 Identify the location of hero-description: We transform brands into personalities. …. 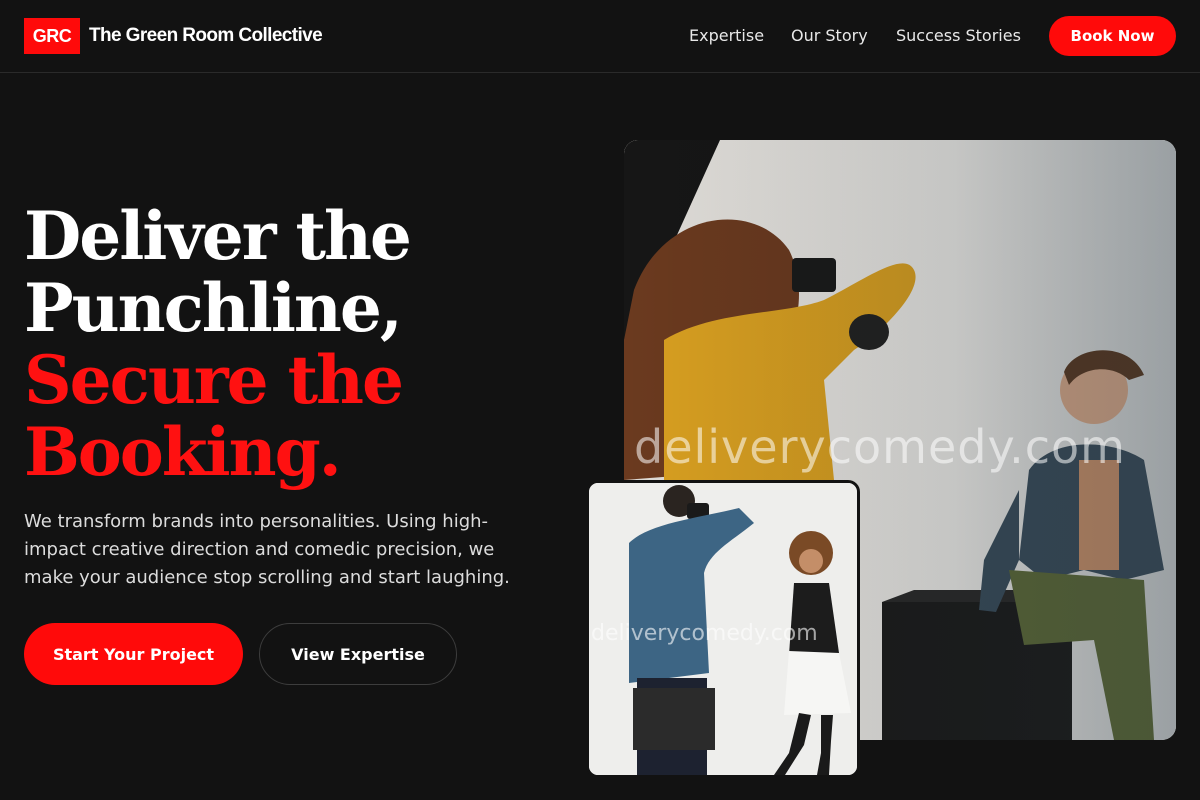
(267, 549).